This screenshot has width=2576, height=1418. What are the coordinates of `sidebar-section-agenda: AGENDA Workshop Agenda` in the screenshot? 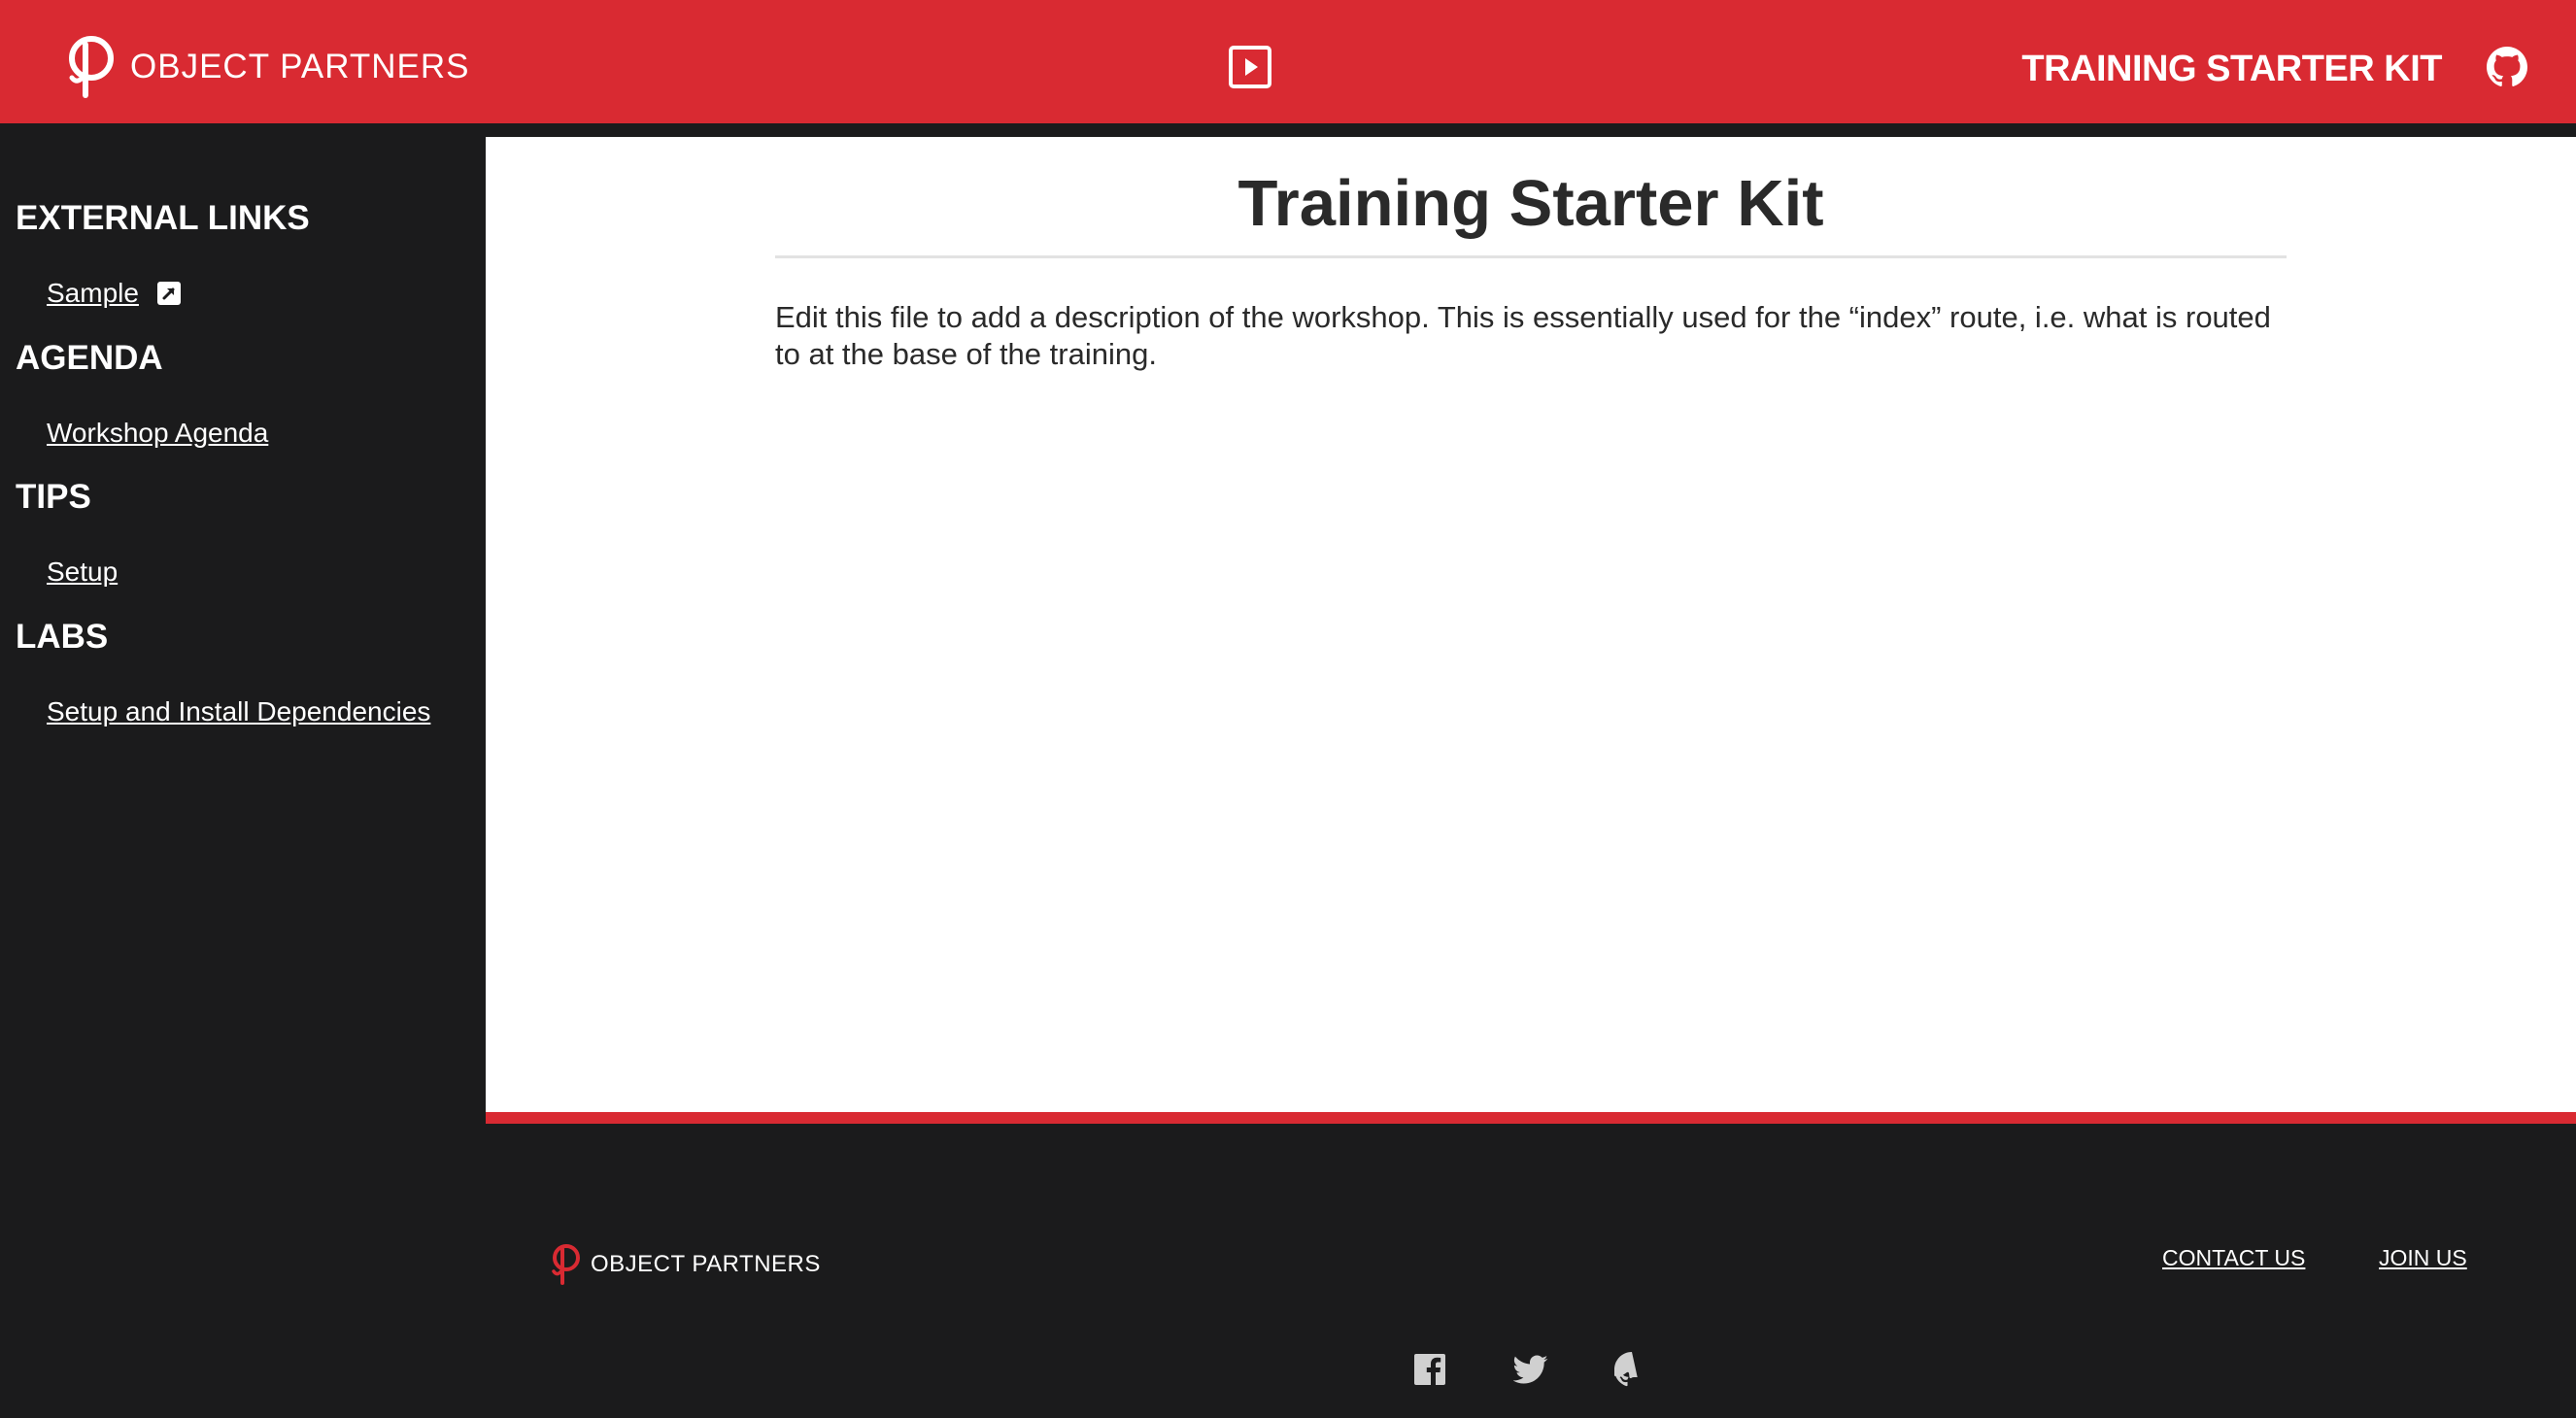 It's located at (244, 393).